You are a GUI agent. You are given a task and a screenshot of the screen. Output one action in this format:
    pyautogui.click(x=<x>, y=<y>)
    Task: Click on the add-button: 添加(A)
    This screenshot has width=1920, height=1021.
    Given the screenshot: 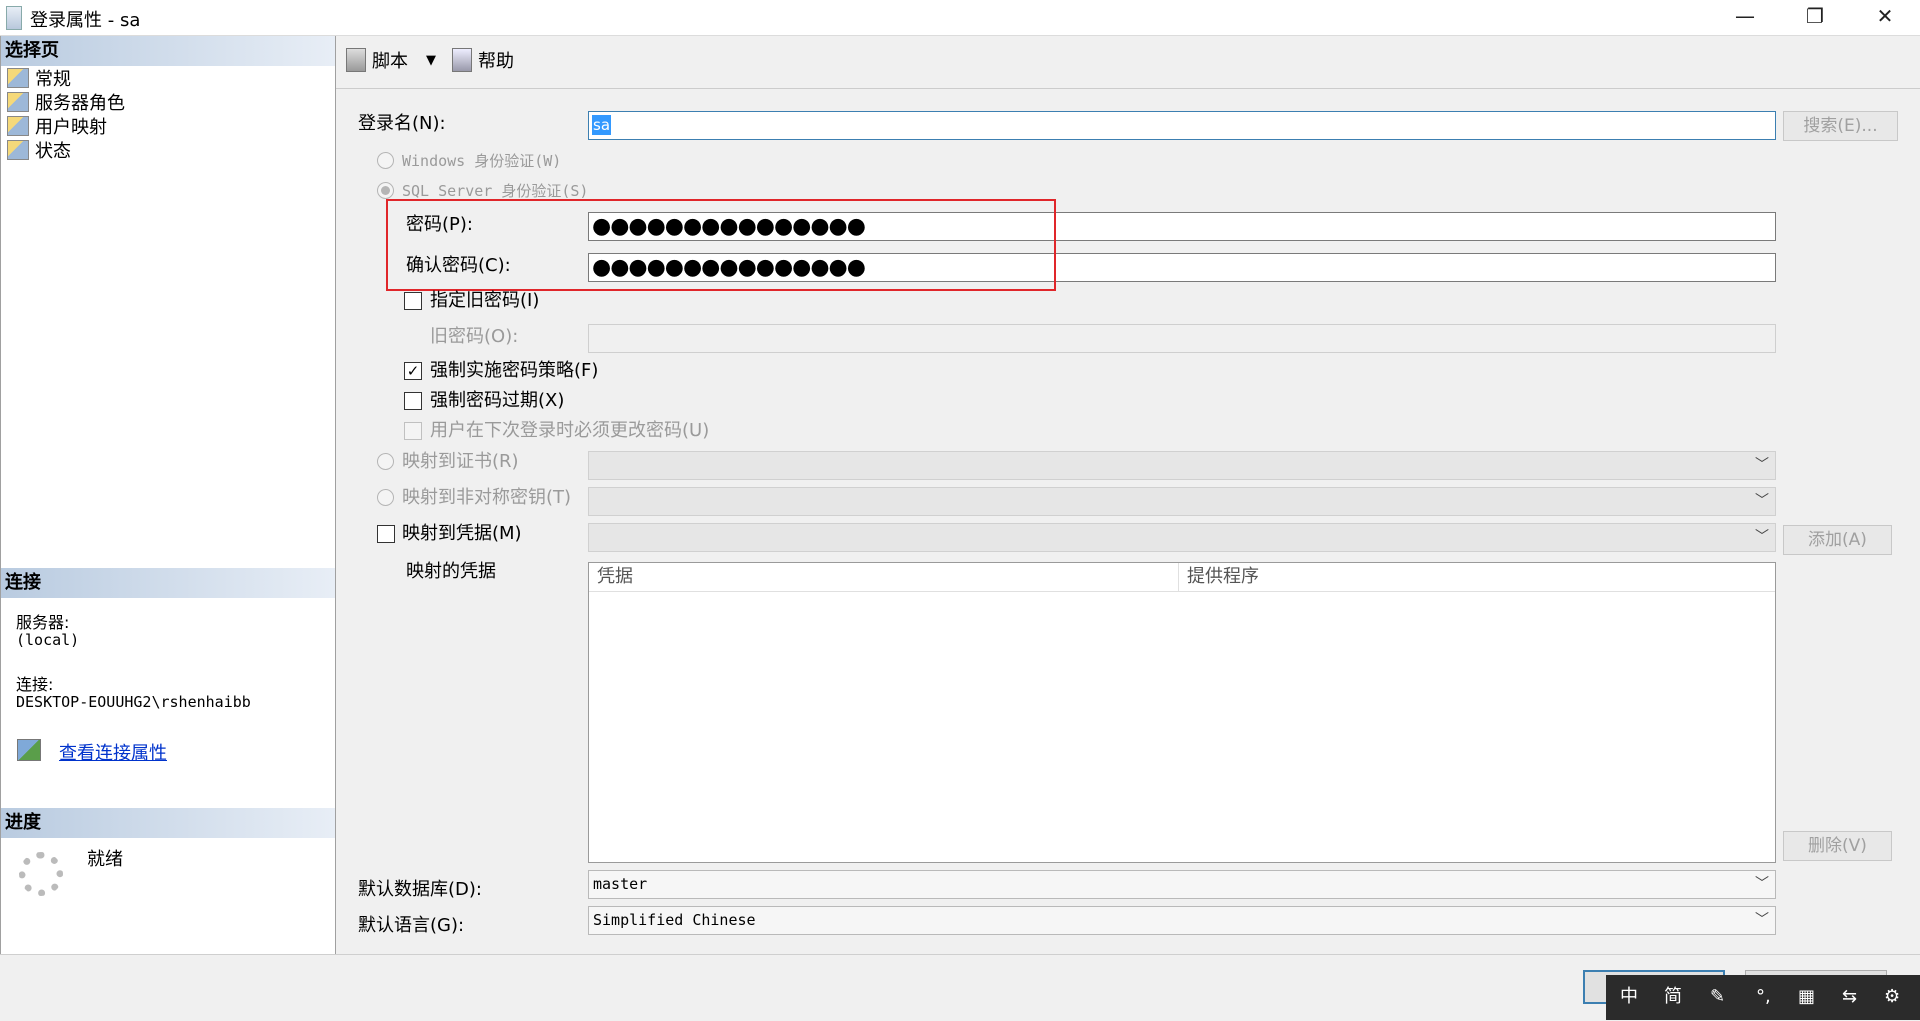 What is the action you would take?
    pyautogui.click(x=1837, y=540)
    